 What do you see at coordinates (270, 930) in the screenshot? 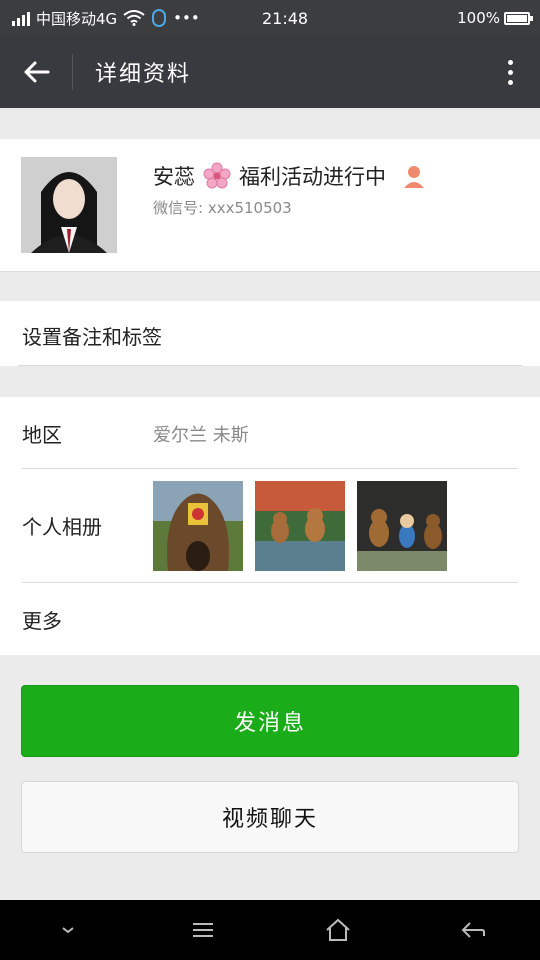
I see `system-nav-bar` at bounding box center [270, 930].